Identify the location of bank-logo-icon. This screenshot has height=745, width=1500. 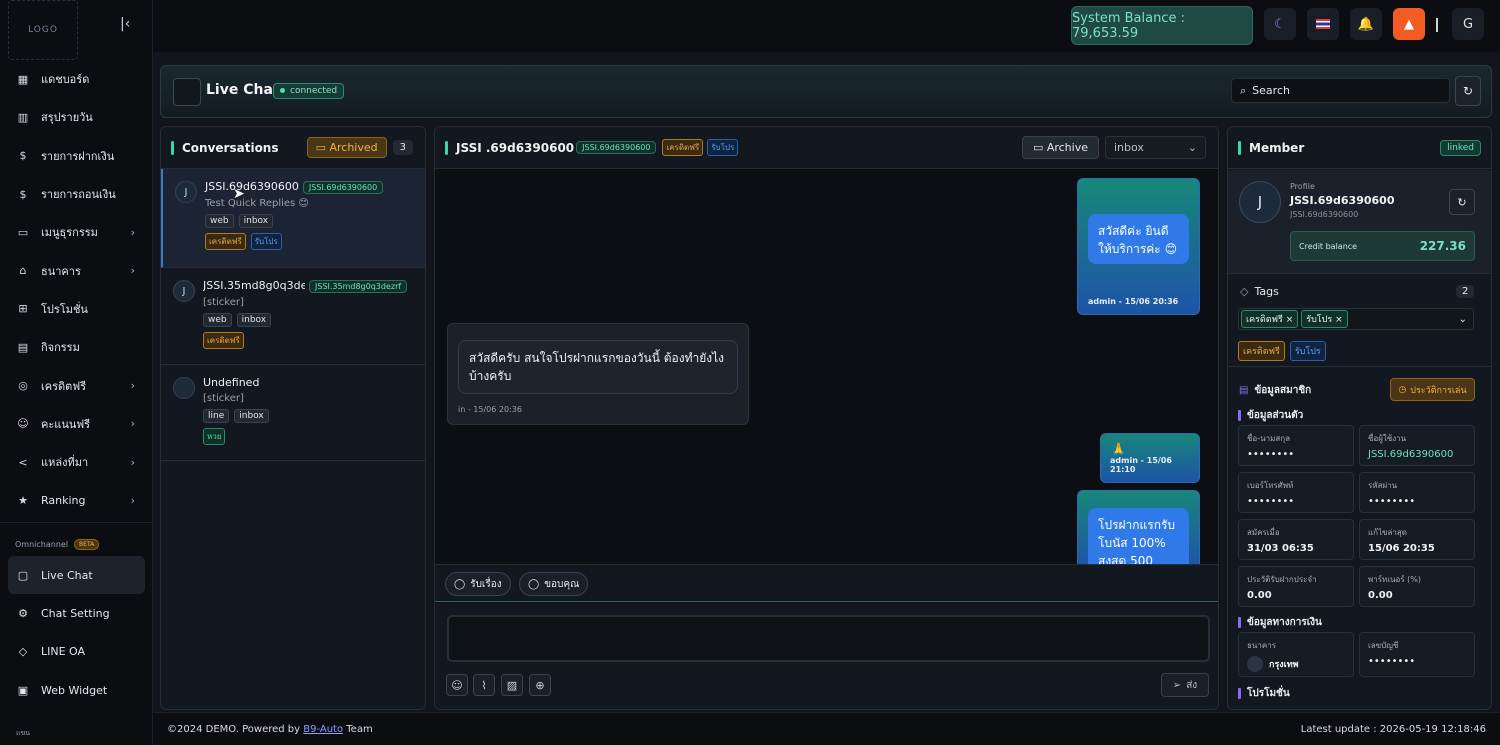
(1255, 664).